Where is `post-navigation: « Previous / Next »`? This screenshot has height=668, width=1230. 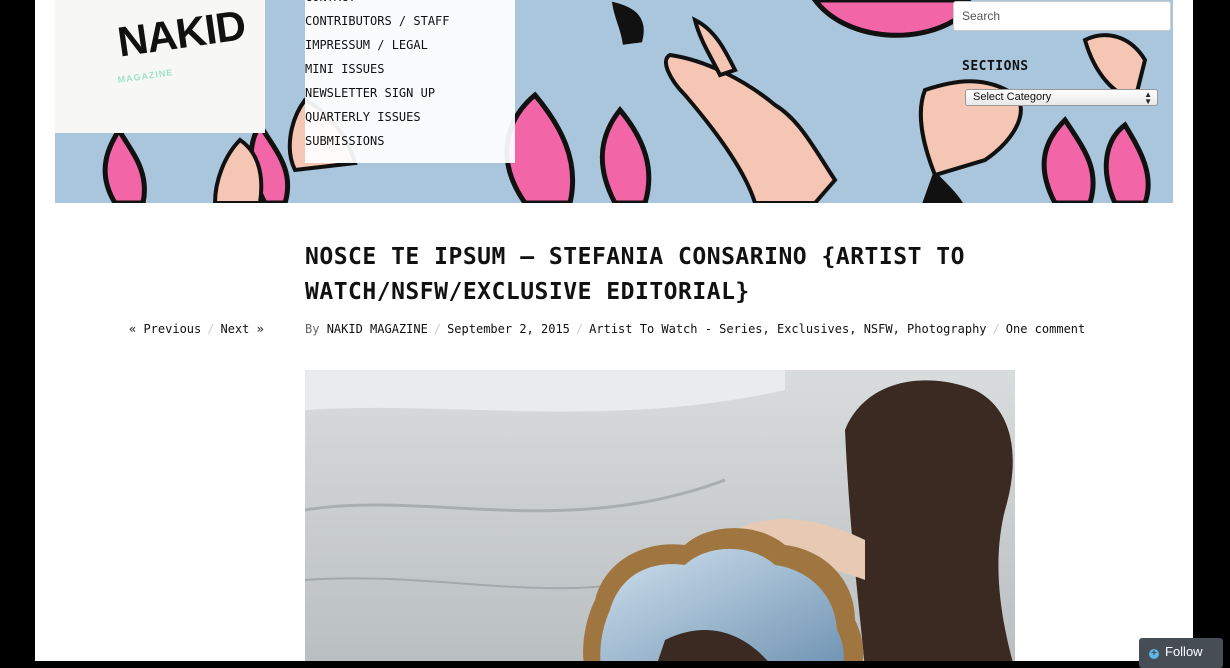 post-navigation: « Previous / Next » is located at coordinates (196, 329).